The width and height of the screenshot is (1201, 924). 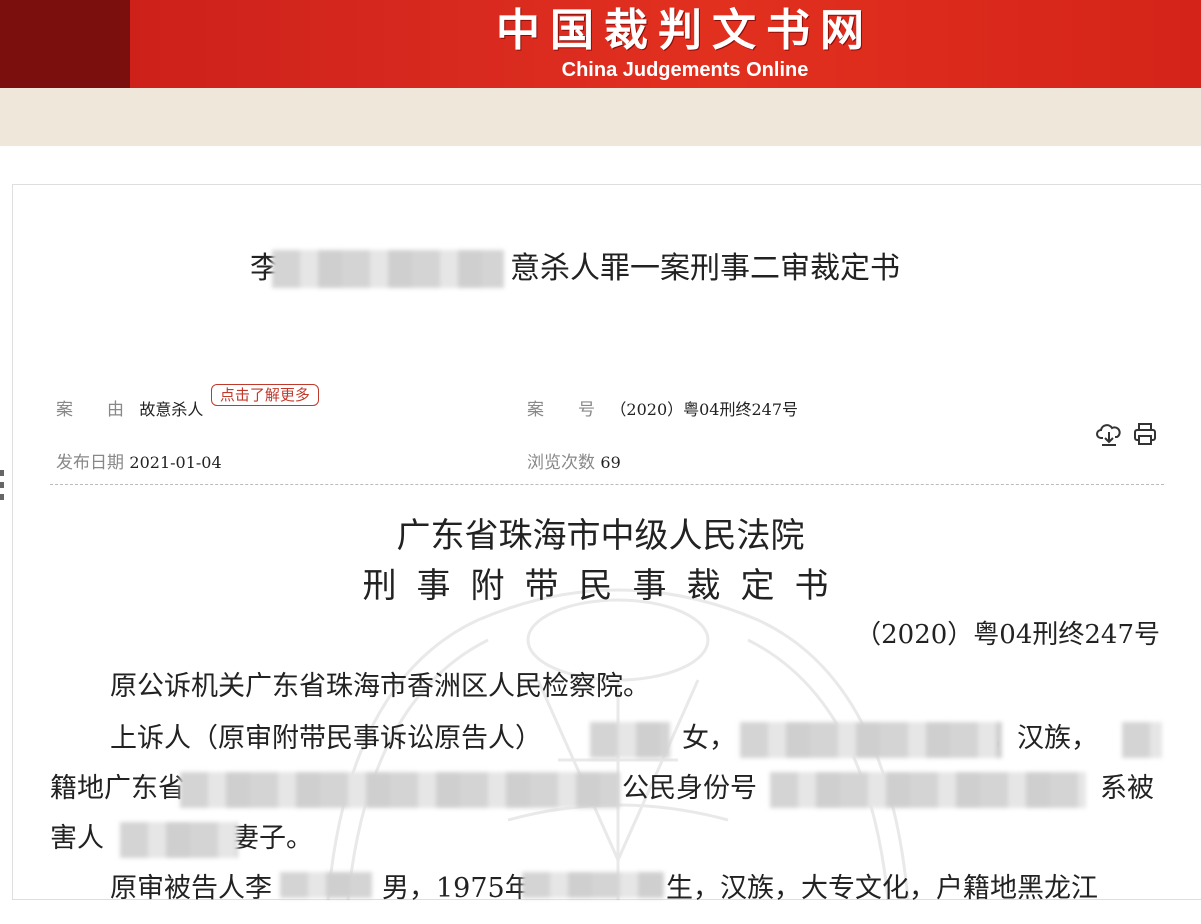 What do you see at coordinates (1007, 635) in the screenshot?
I see `case-number-line: （2020）粤04刑终247号` at bounding box center [1007, 635].